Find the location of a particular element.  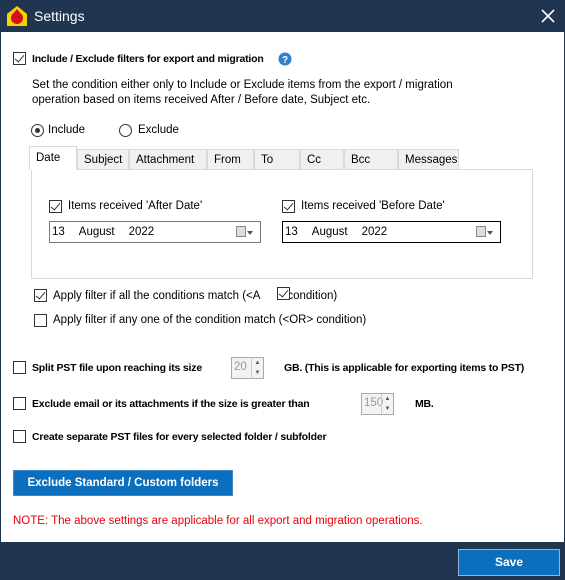

split-pst-label: Split PST file upon reaching its size is located at coordinates (117, 368).